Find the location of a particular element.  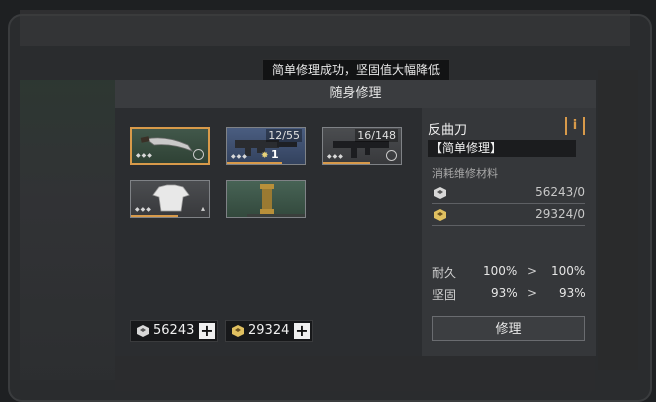

ammo-count: 12/55 is located at coordinates (284, 135).